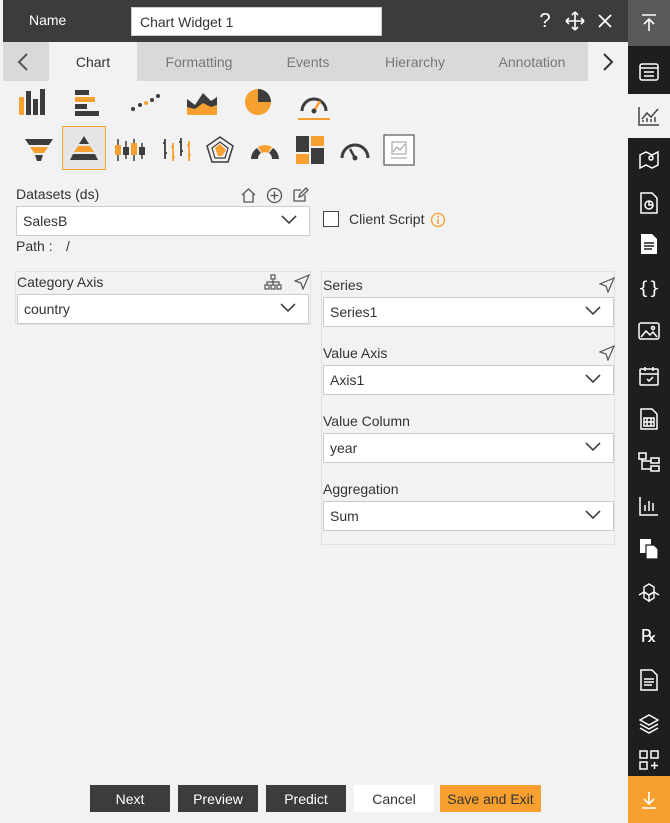 The image size is (670, 823). What do you see at coordinates (649, 506) in the screenshot?
I see `kpi-widget-icon` at bounding box center [649, 506].